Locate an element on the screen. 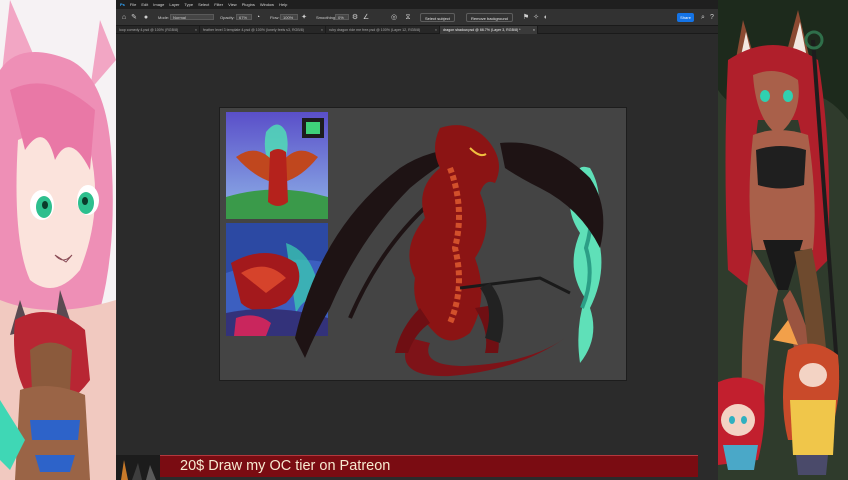 This screenshot has height=480, width=848. patreon-banner: 20$ Draw my OC tier on Patreon is located at coordinates (429, 466).